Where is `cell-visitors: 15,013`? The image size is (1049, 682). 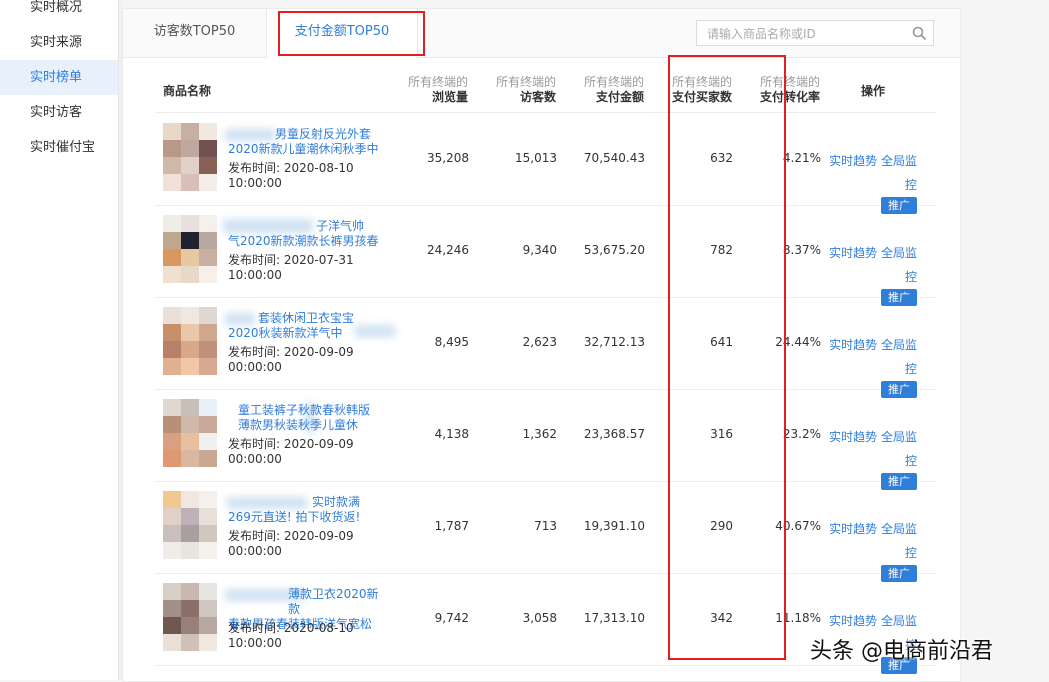 cell-visitors: 15,013 is located at coordinates (536, 158).